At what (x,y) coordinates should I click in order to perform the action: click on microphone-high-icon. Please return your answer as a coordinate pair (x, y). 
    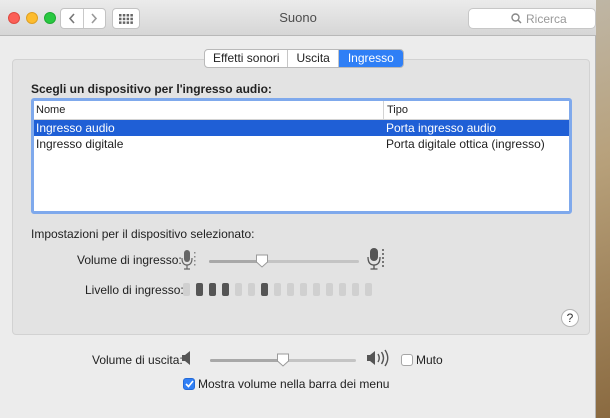
    Looking at the image, I should click on (375, 259).